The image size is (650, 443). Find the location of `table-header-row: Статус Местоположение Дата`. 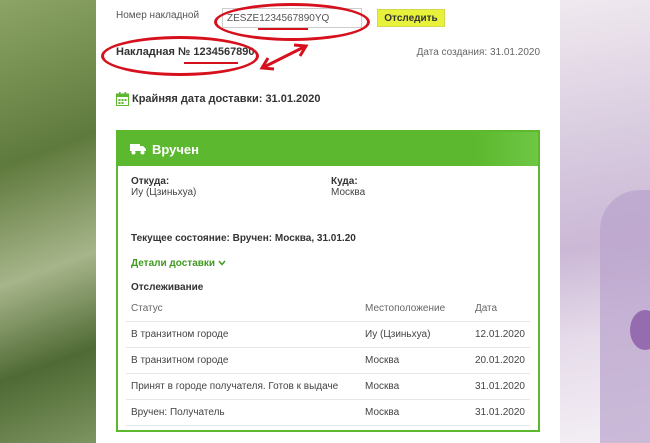

table-header-row: Статус Местоположение Дата is located at coordinates (328, 309).